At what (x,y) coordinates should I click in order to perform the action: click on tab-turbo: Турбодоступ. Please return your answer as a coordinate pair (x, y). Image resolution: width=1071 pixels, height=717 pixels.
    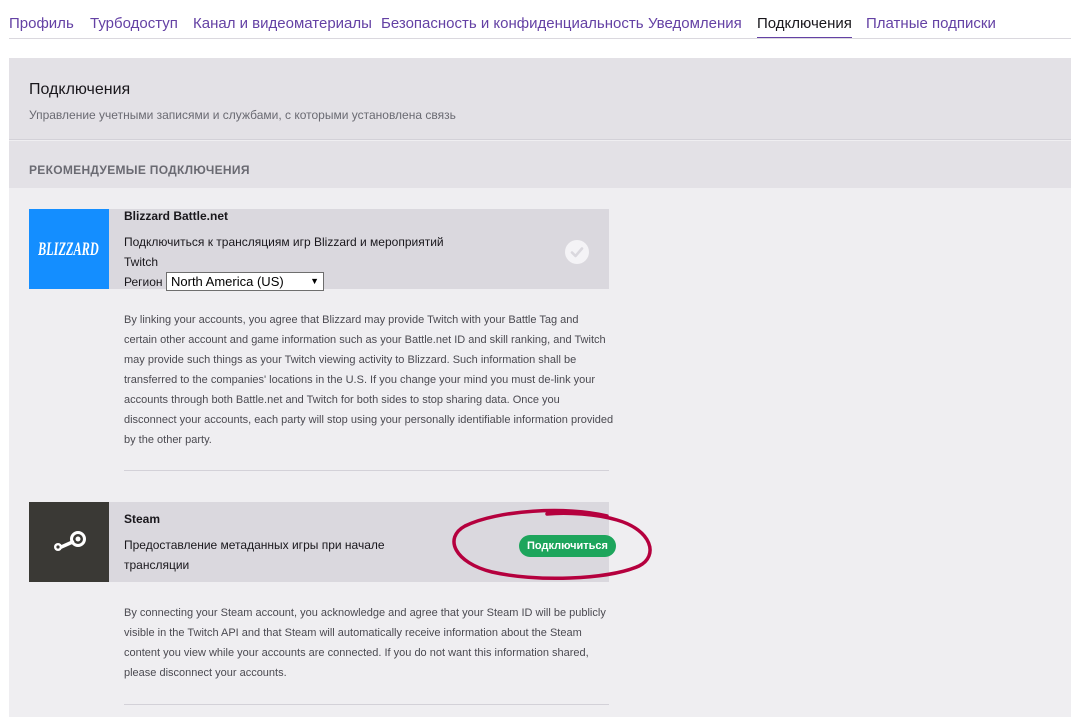
    Looking at the image, I should click on (134, 24).